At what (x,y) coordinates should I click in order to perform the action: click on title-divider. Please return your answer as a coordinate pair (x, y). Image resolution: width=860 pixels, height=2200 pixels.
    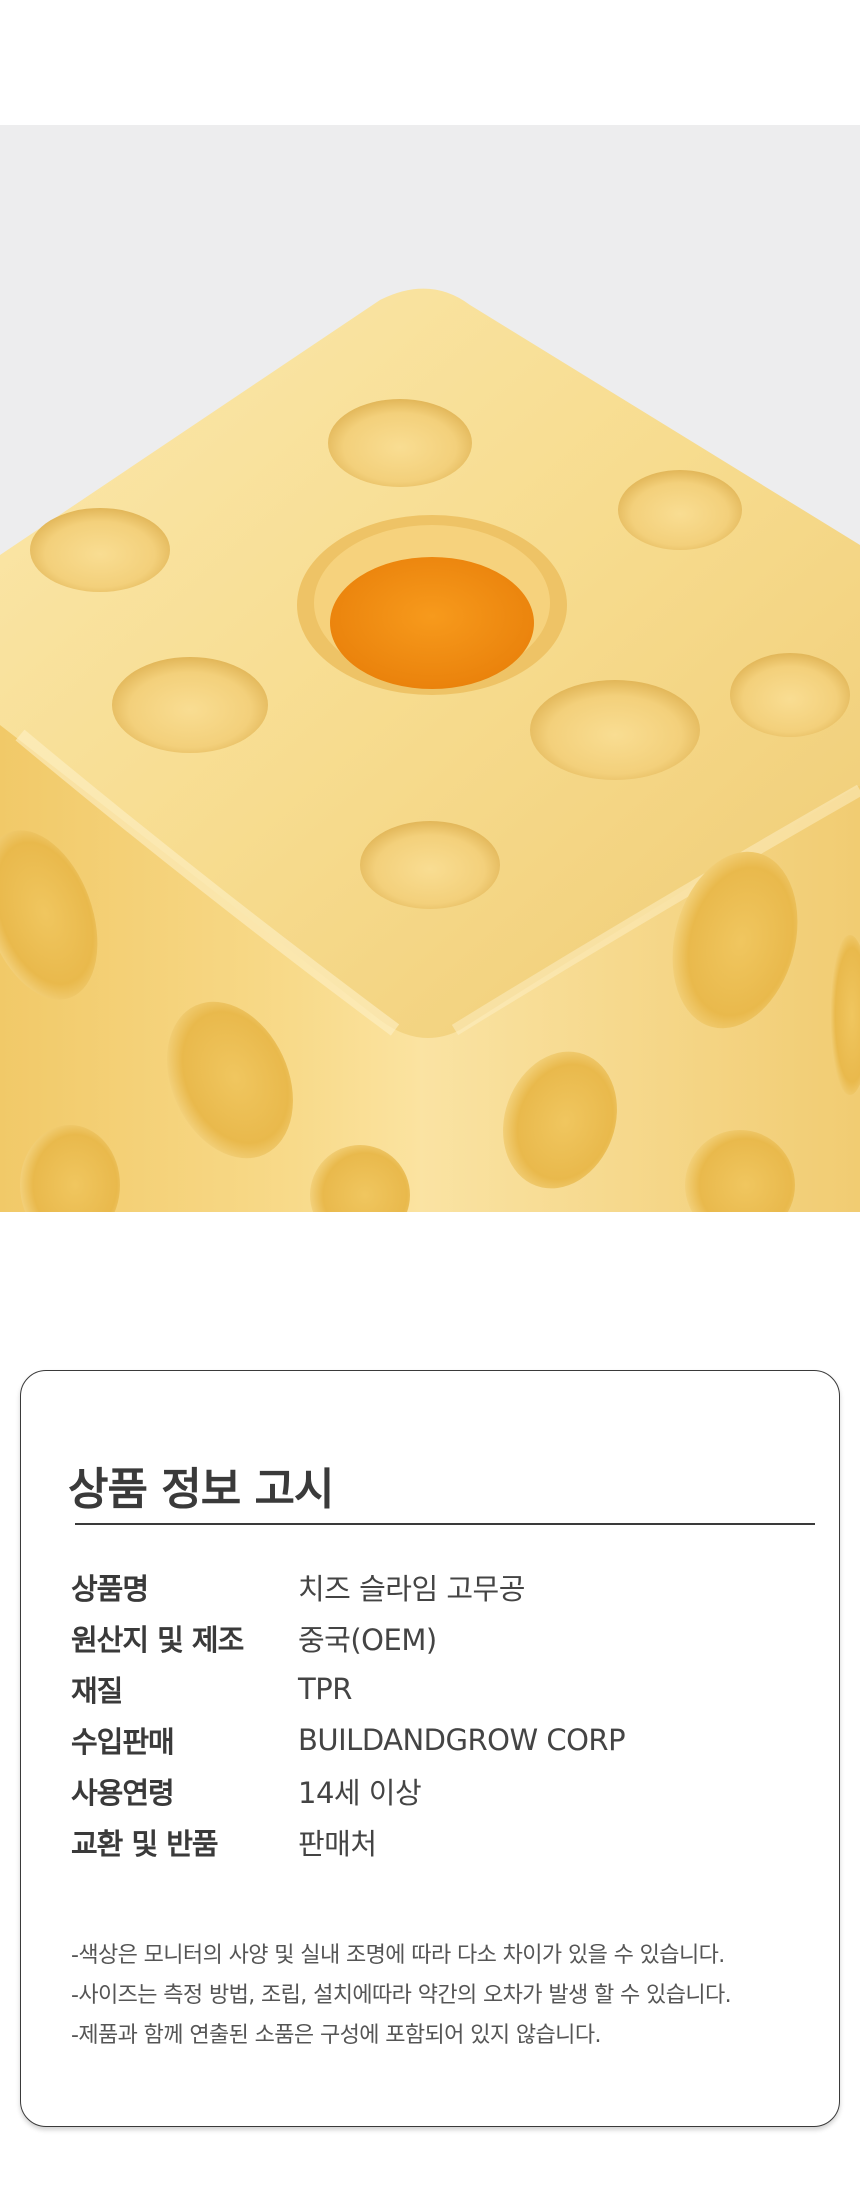
    Looking at the image, I should click on (445, 1524).